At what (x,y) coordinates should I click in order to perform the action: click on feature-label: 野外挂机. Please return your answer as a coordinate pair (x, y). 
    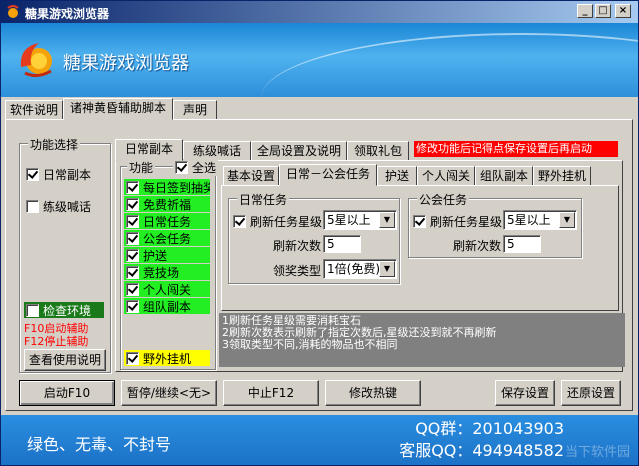
    Looking at the image, I should click on (167, 358).